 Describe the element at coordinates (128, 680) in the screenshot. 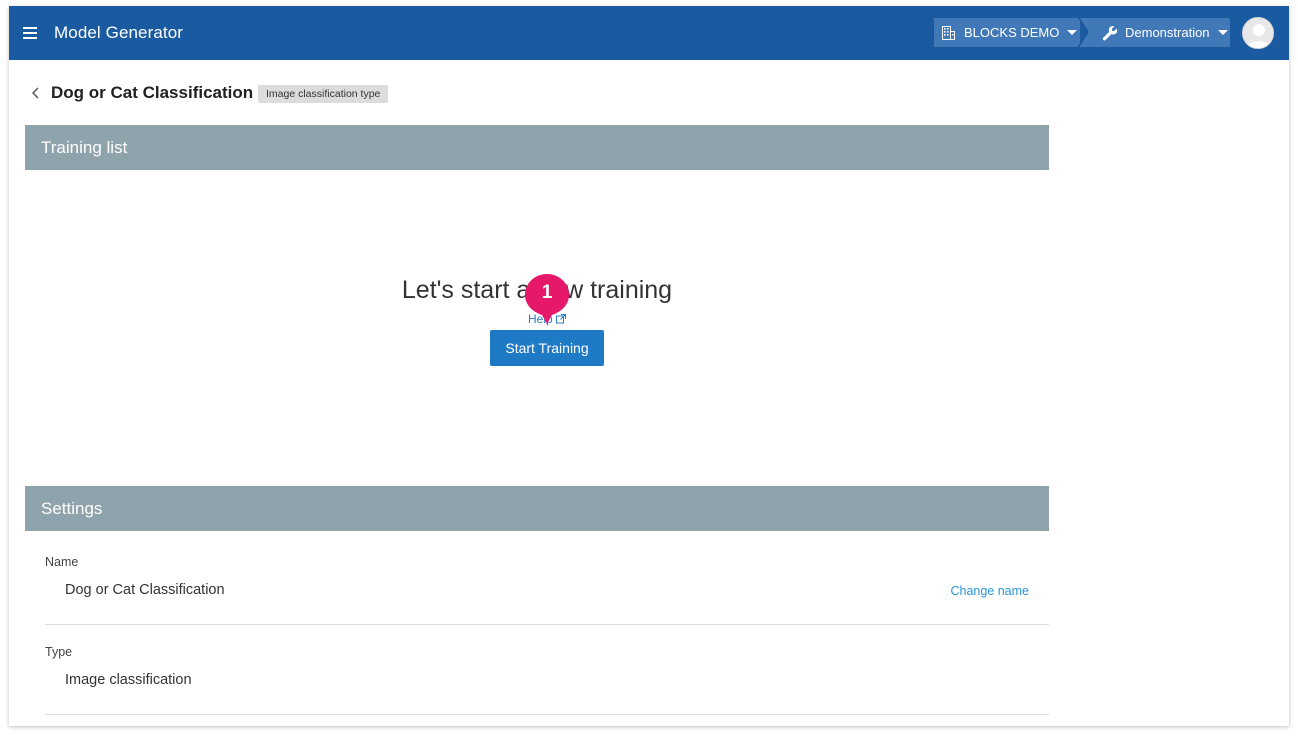

I see `type-value: Image classification` at that location.